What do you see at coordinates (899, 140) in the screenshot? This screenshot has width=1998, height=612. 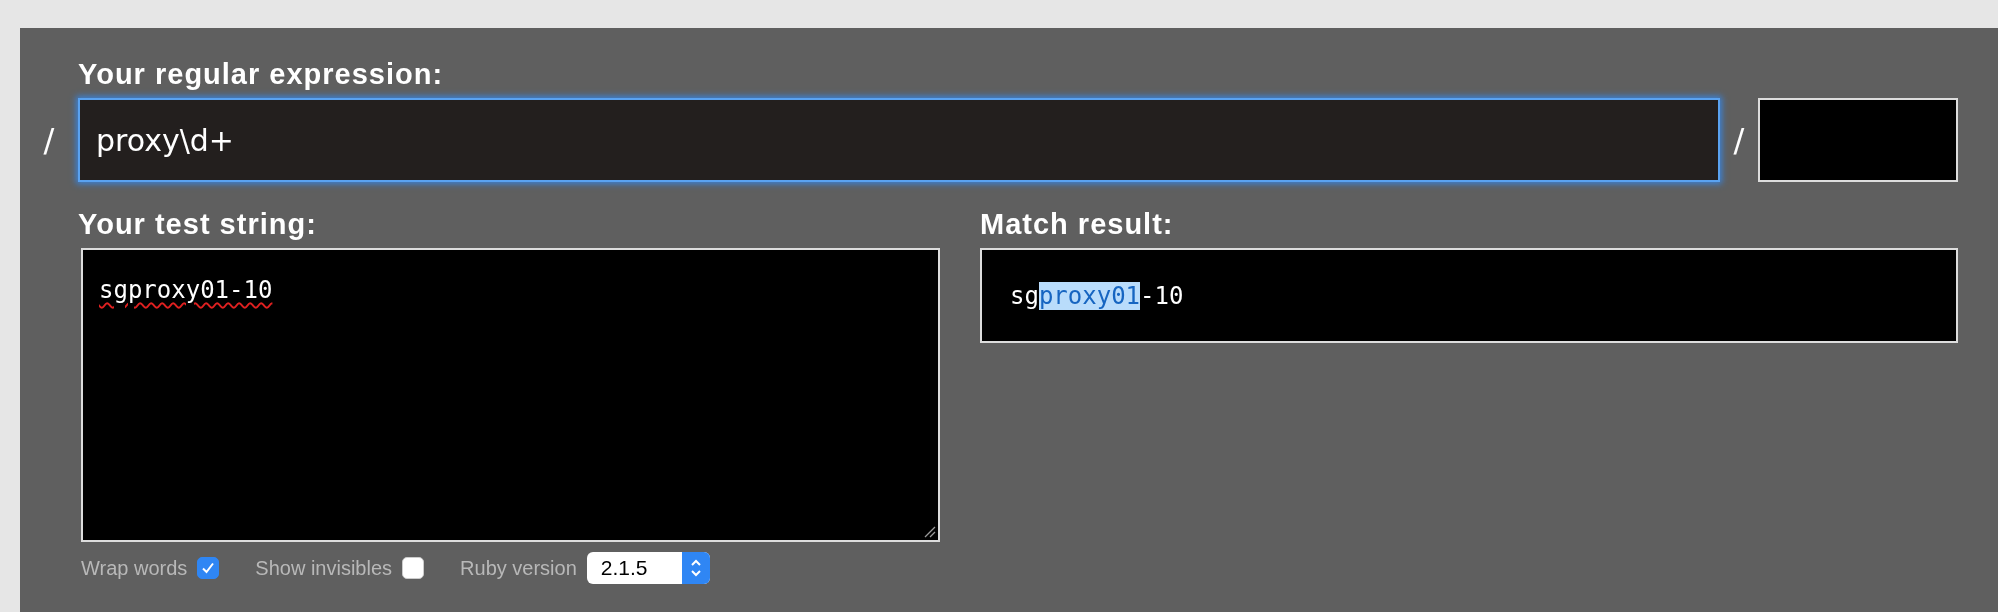 I see `regex-input-field: proxy\d+` at bounding box center [899, 140].